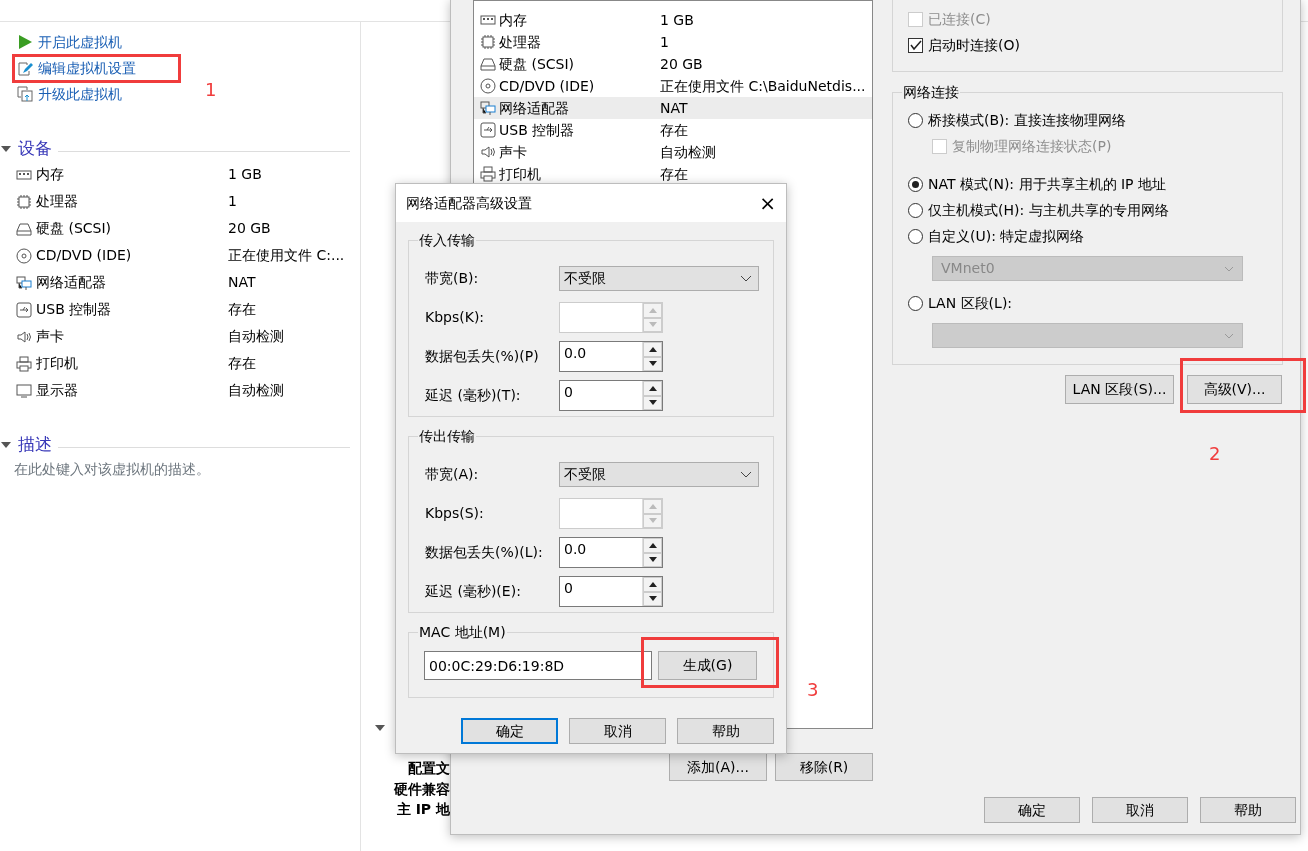 The width and height of the screenshot is (1308, 851). I want to click on step-number: 2, so click(1215, 454).